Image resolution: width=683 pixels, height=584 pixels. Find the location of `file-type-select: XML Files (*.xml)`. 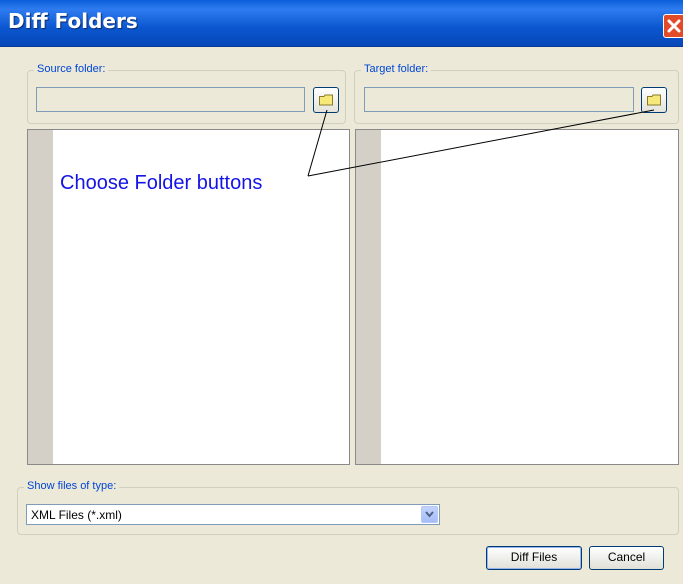

file-type-select: XML Files (*.xml) is located at coordinates (233, 514).